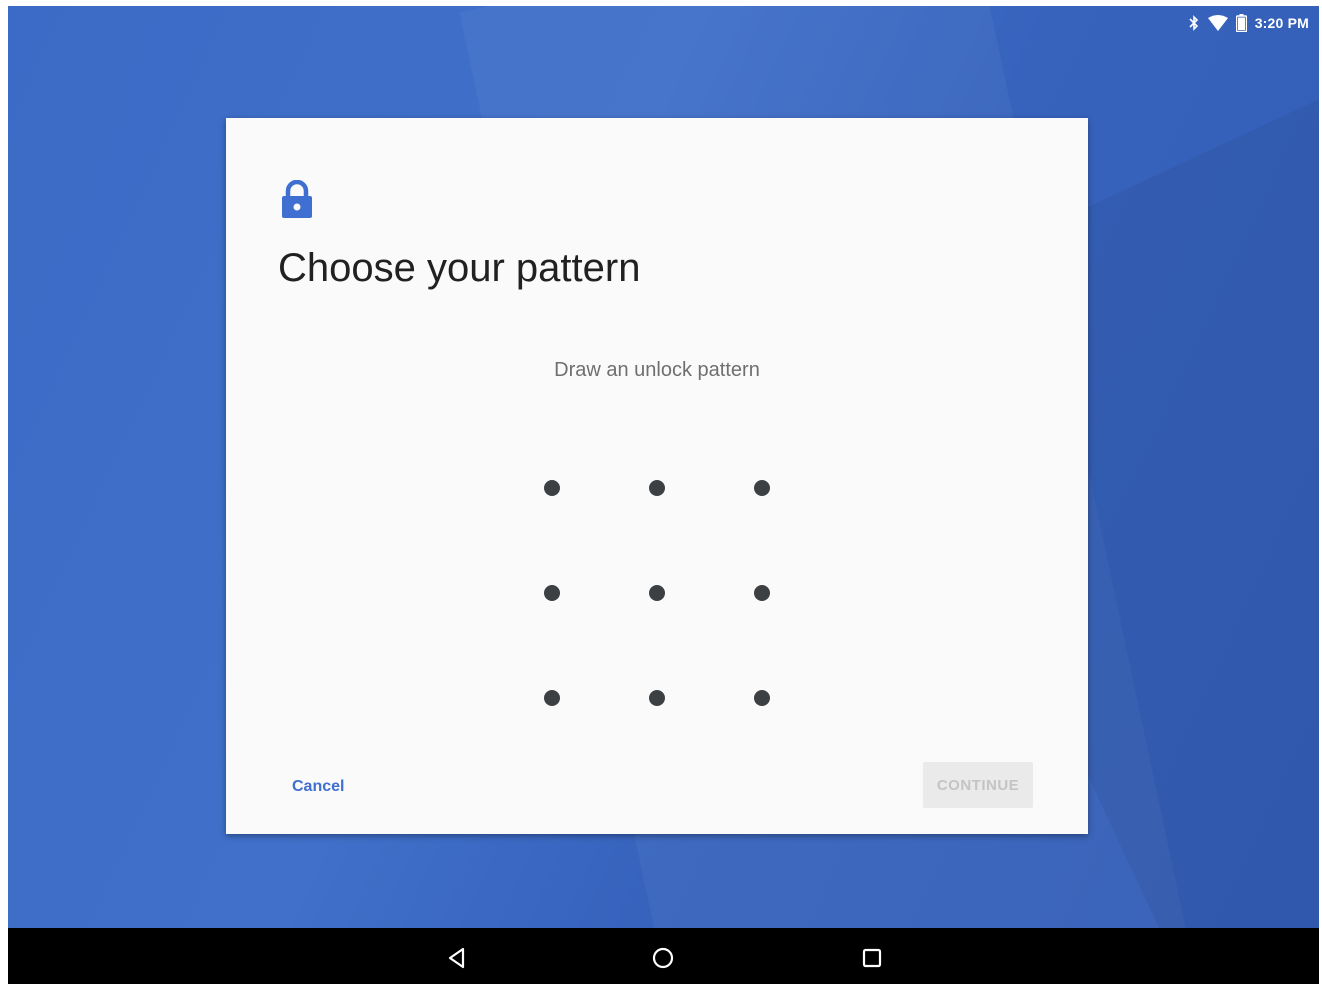  I want to click on status-time: 3:20 PM, so click(1281, 23).